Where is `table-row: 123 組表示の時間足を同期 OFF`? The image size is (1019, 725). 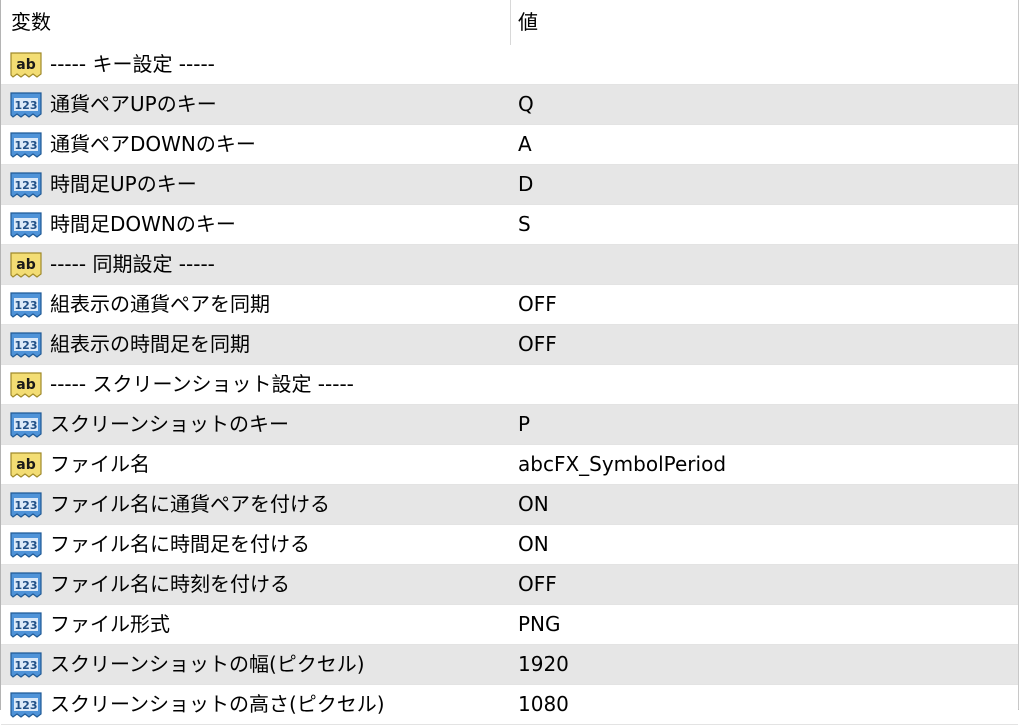 table-row: 123 組表示の時間足を同期 OFF is located at coordinates (509, 345).